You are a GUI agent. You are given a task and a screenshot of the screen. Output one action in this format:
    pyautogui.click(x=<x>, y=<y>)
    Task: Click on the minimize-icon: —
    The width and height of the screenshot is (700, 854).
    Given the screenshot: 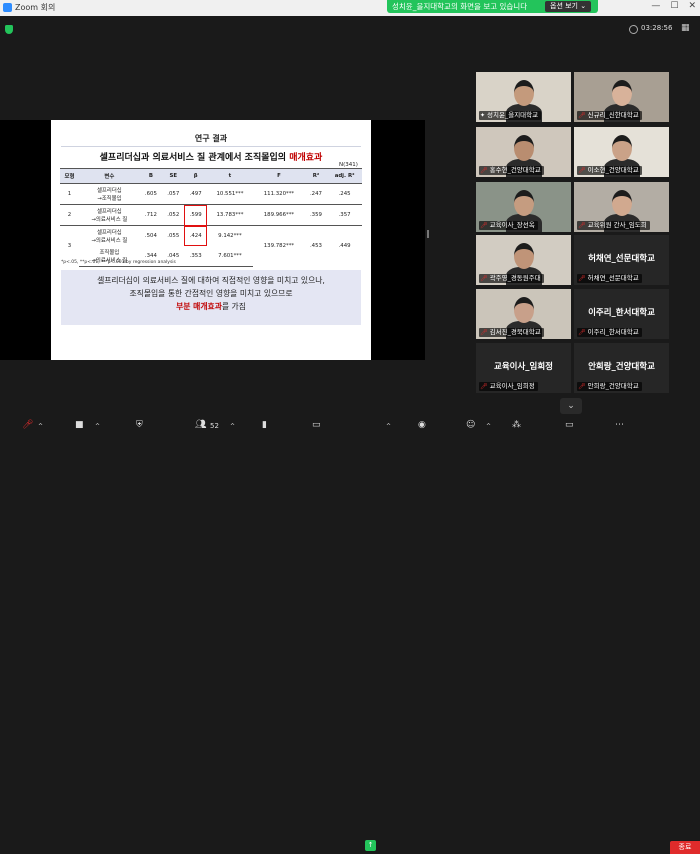 What is the action you would take?
    pyautogui.click(x=655, y=6)
    